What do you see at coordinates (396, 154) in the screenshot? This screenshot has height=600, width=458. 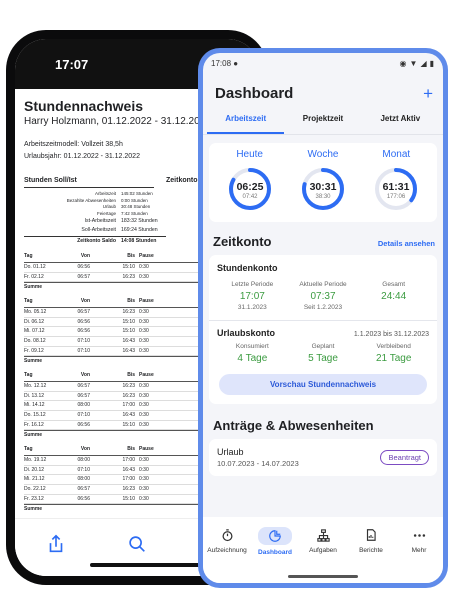 I see `gauge-label: Monat` at bounding box center [396, 154].